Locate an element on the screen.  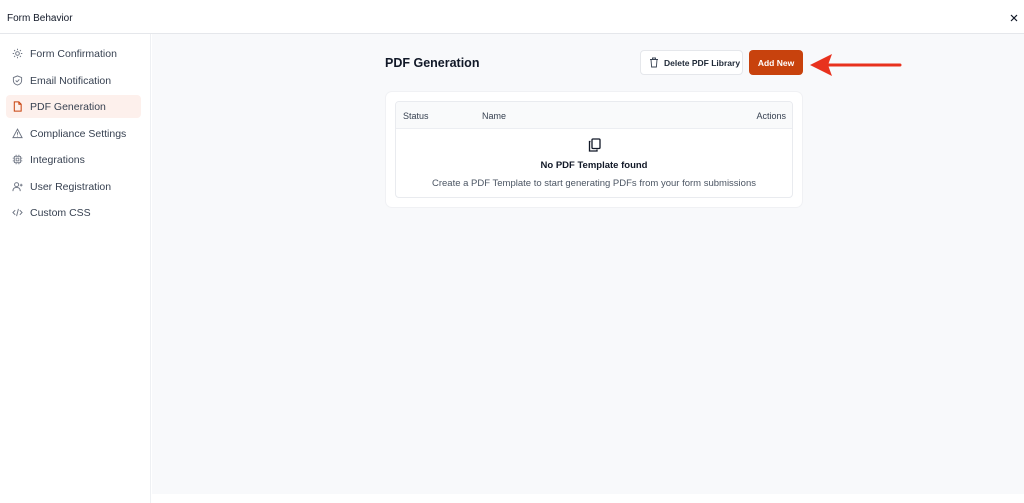
sidebar-item-email-notification: Email Notification is located at coordinates (73, 80).